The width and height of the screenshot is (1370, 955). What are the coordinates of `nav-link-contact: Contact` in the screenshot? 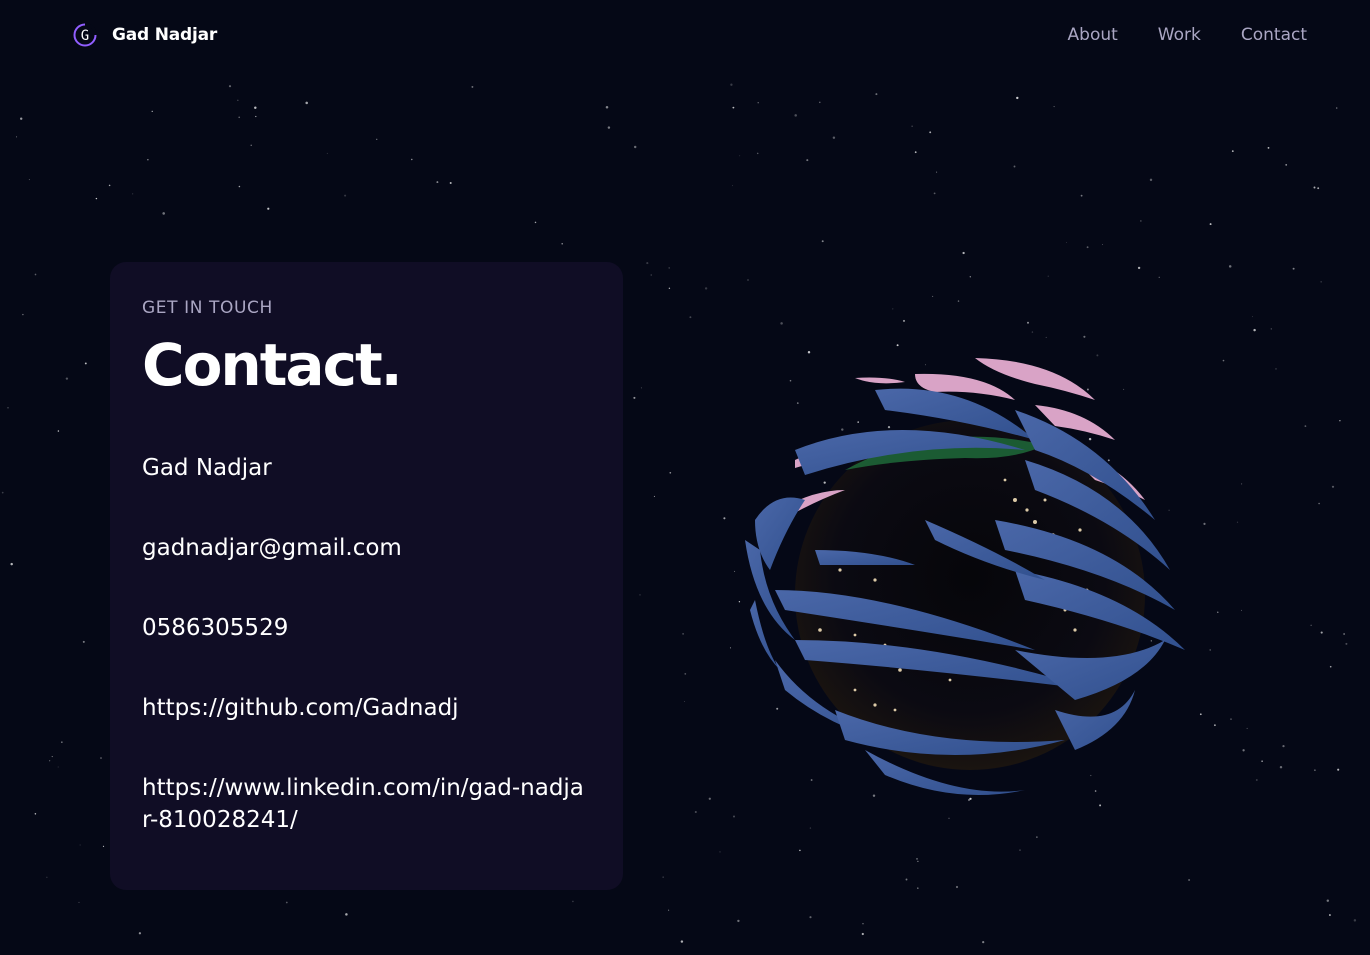 It's located at (1274, 35).